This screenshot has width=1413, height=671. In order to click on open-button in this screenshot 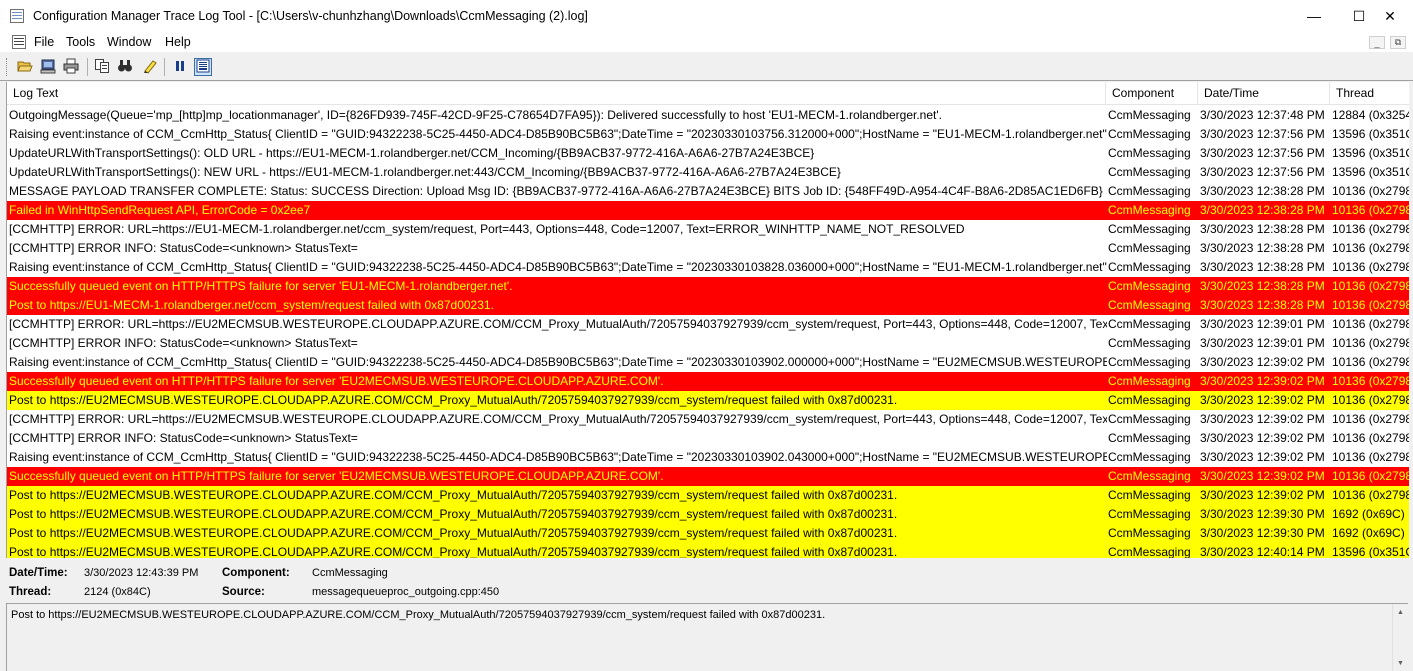, I will do `click(25, 67)`.